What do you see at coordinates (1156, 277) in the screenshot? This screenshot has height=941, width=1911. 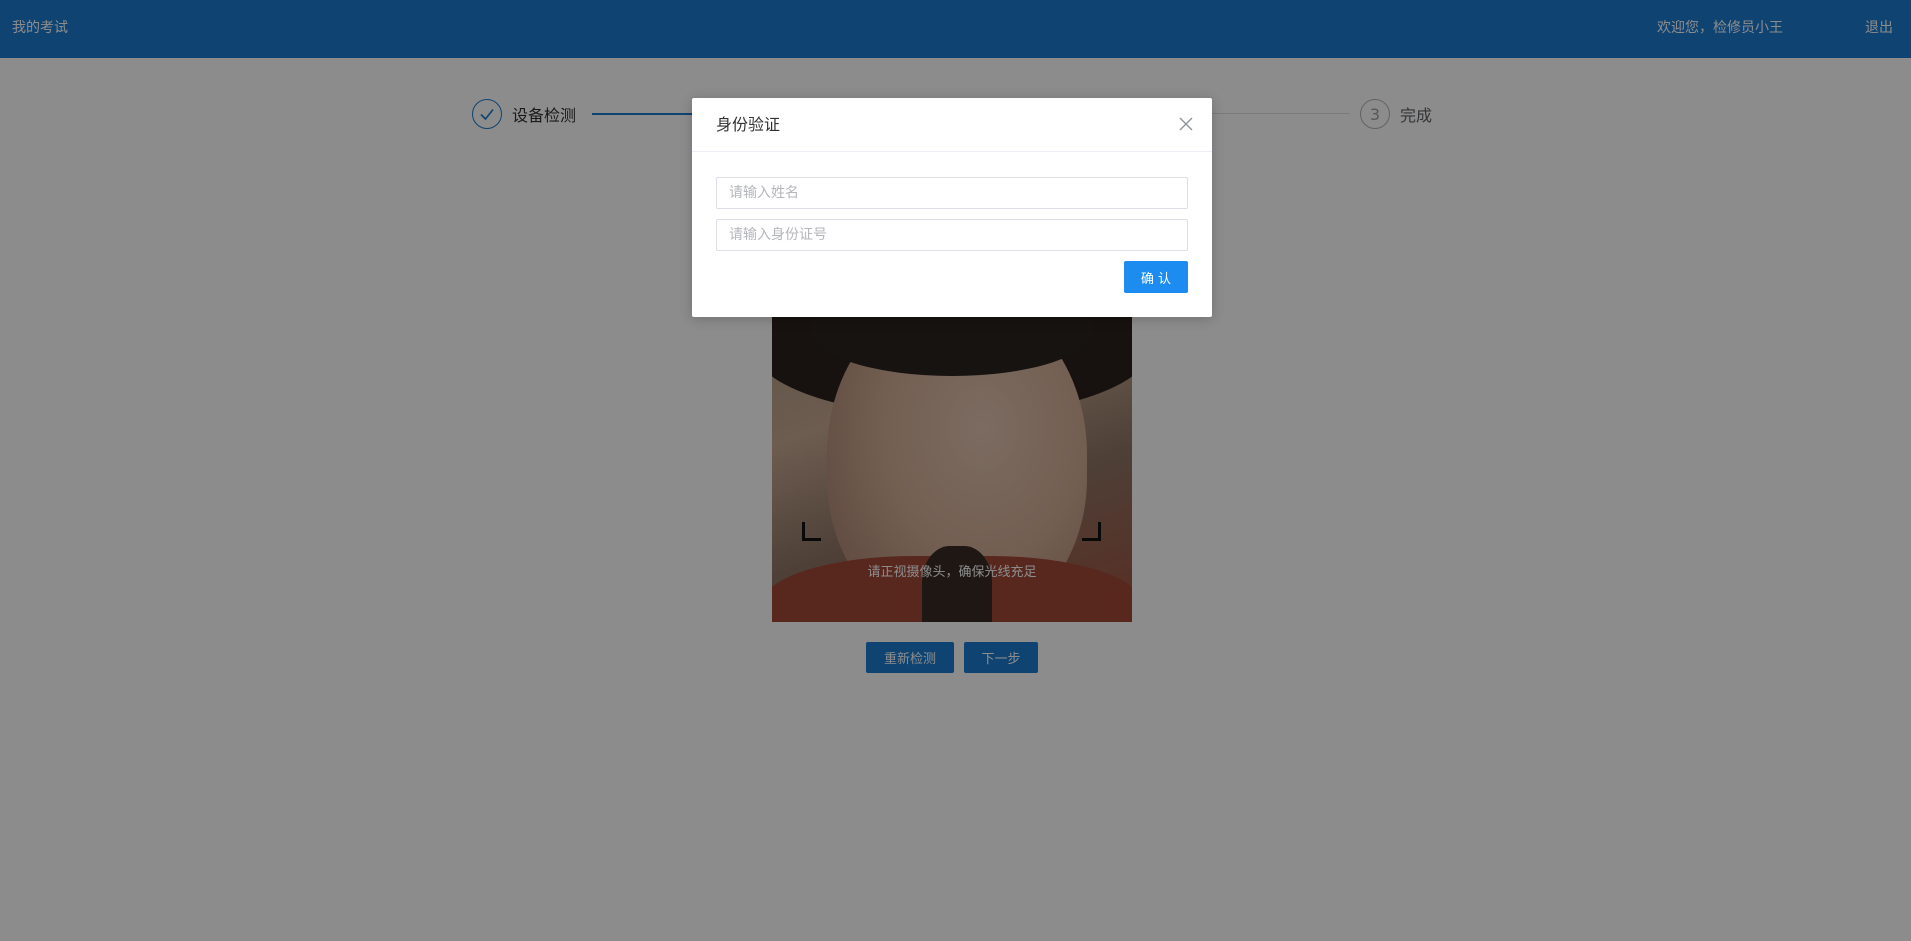 I see `confirm-button: 确 认` at bounding box center [1156, 277].